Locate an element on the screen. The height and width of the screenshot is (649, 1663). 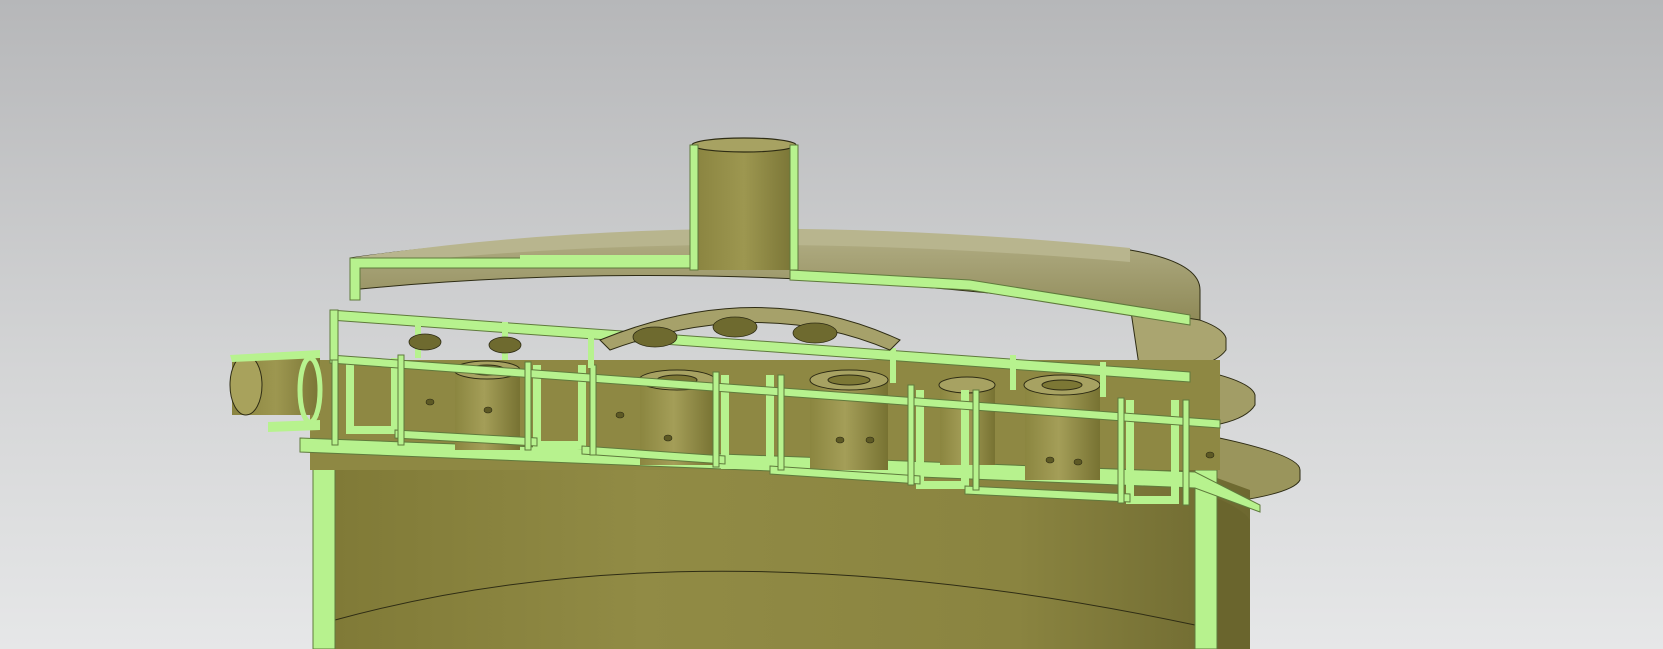
shell-cut-right is located at coordinates (1206, 559).